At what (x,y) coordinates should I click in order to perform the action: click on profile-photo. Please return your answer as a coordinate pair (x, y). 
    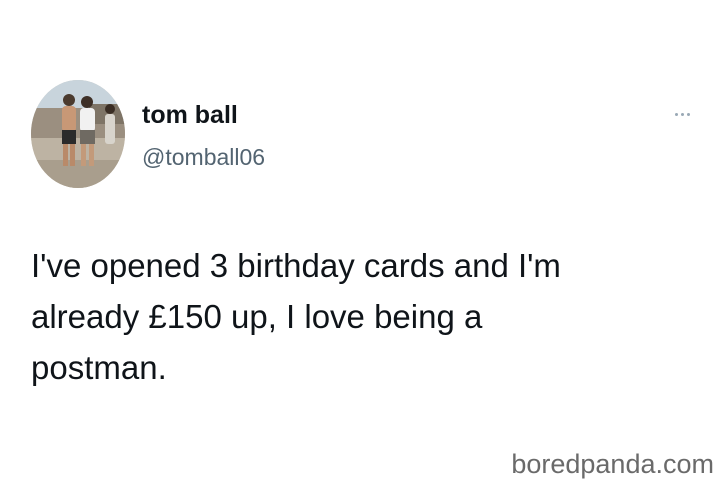
    Looking at the image, I should click on (78, 134).